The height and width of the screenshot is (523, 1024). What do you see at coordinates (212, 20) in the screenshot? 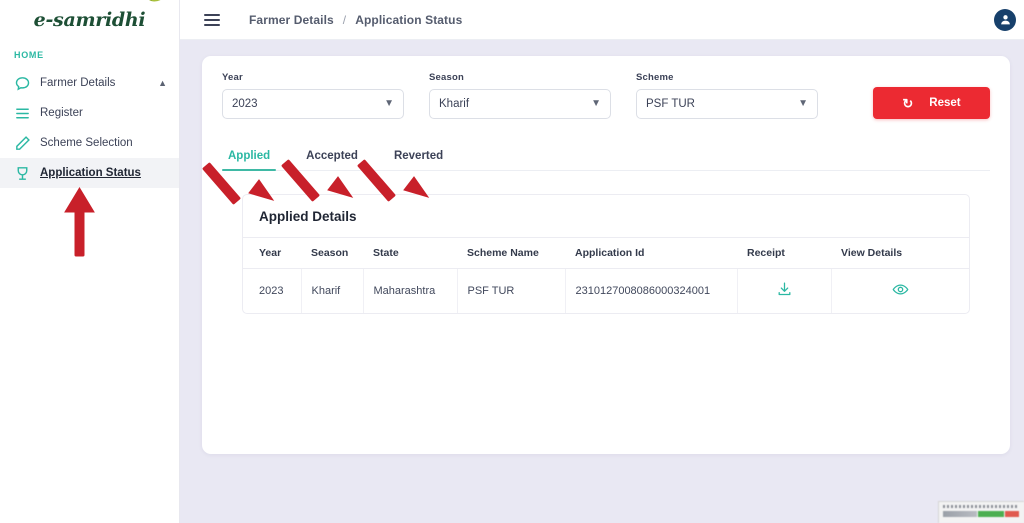
I see `hamburger-icon` at bounding box center [212, 20].